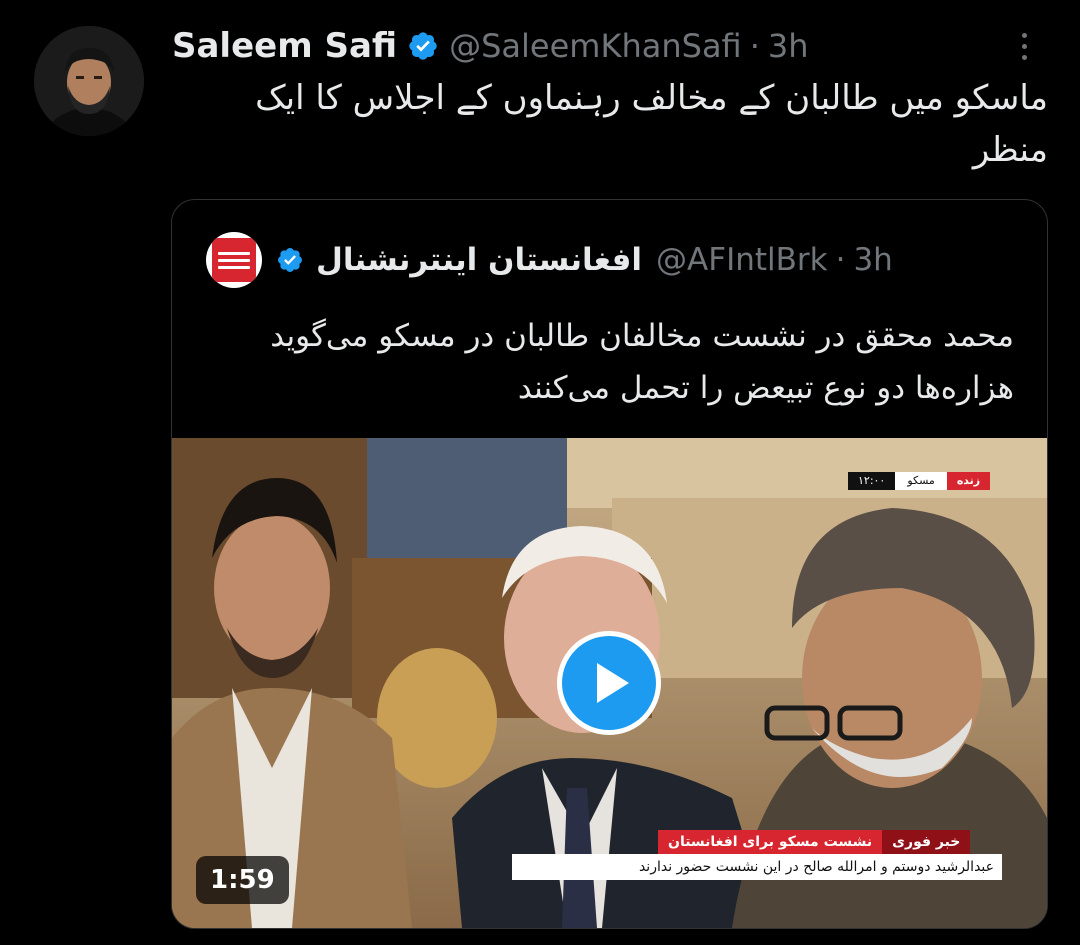 The image size is (1080, 945). I want to click on author-avatar, so click(89, 81).